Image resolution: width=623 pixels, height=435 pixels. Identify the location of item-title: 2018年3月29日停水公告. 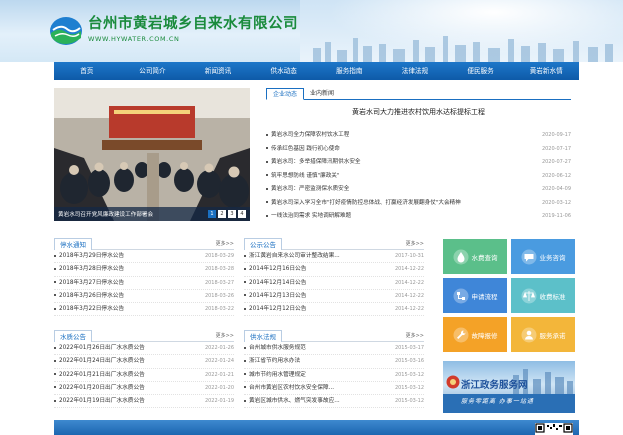
(92, 256).